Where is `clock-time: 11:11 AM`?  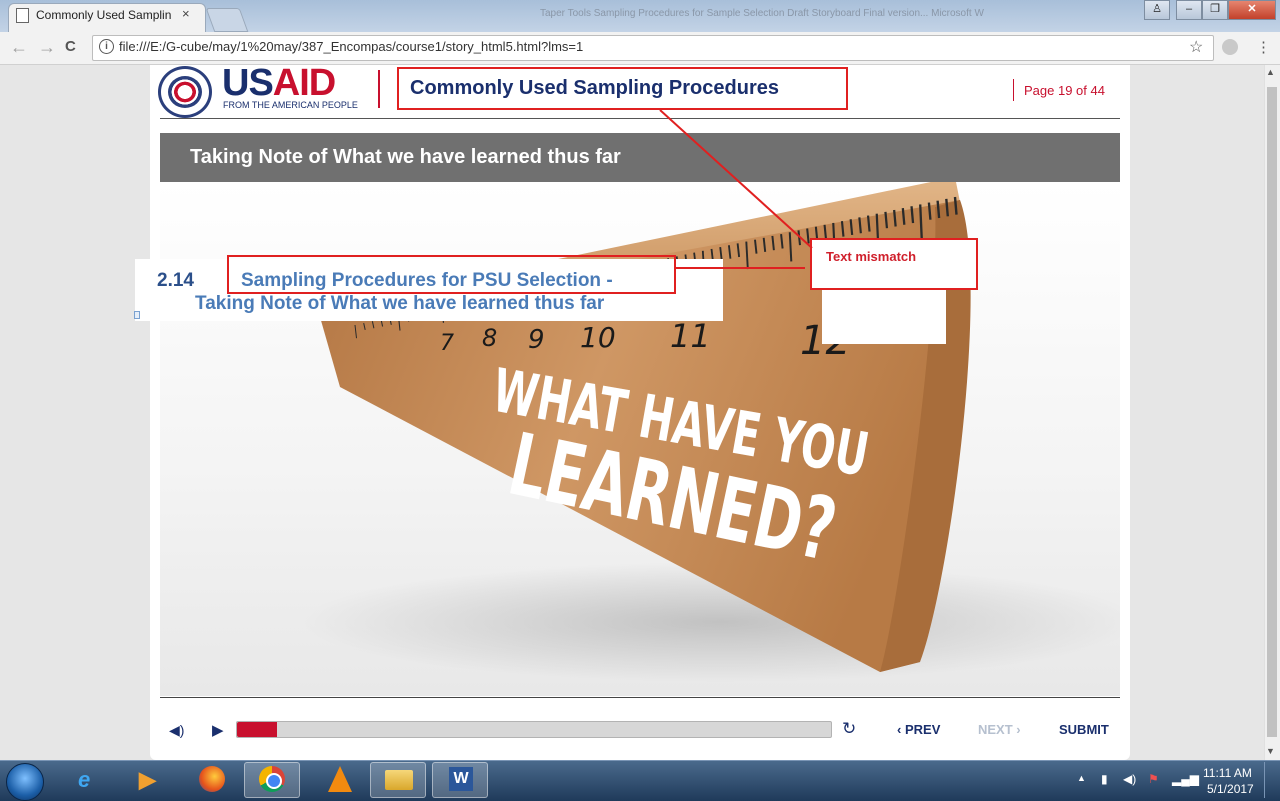 clock-time: 11:11 AM is located at coordinates (1227, 773).